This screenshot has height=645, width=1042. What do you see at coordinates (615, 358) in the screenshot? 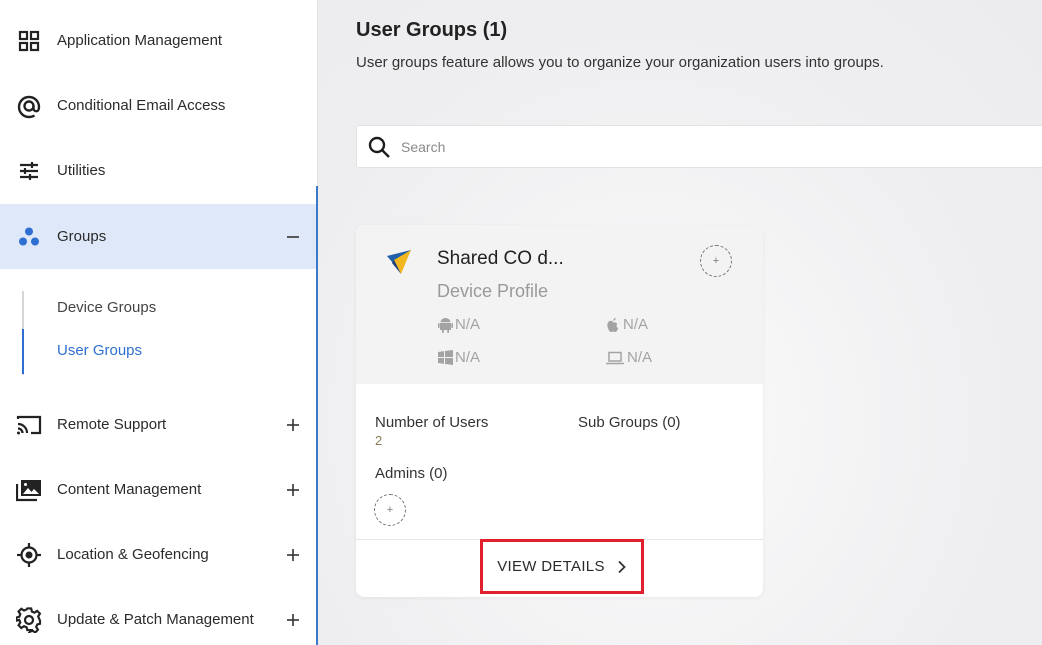
I see `laptop-icon` at bounding box center [615, 358].